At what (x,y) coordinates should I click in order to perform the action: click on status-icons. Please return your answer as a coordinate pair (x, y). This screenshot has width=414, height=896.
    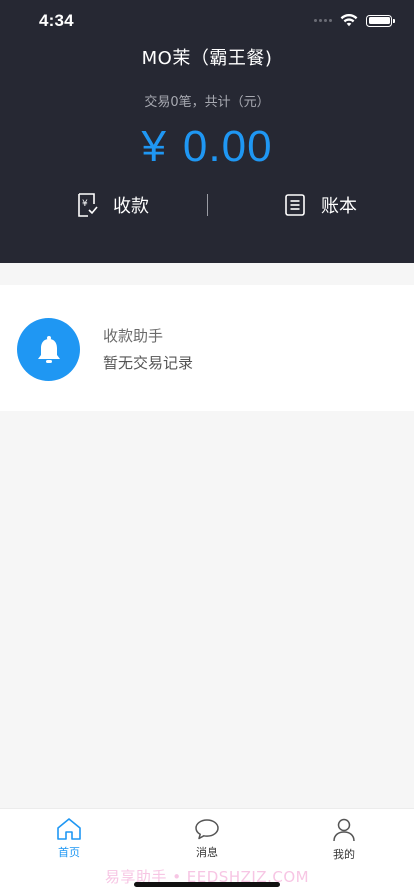
    Looking at the image, I should click on (354, 20).